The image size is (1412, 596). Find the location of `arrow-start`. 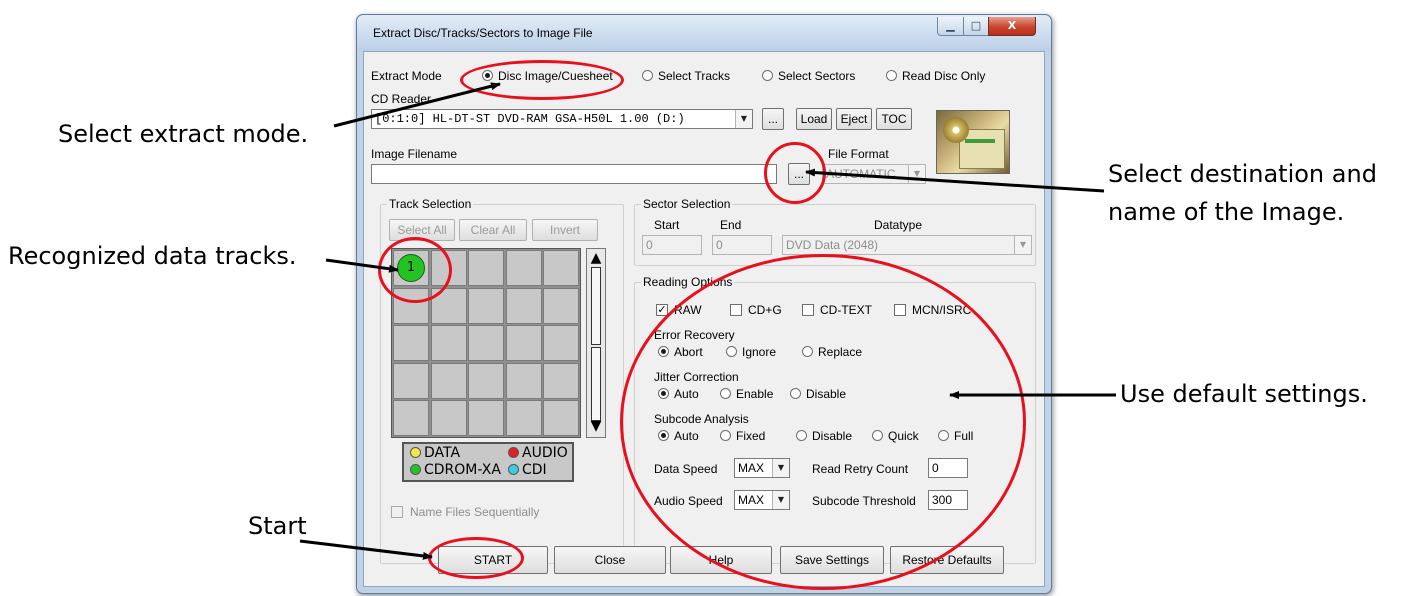

arrow-start is located at coordinates (366, 549).